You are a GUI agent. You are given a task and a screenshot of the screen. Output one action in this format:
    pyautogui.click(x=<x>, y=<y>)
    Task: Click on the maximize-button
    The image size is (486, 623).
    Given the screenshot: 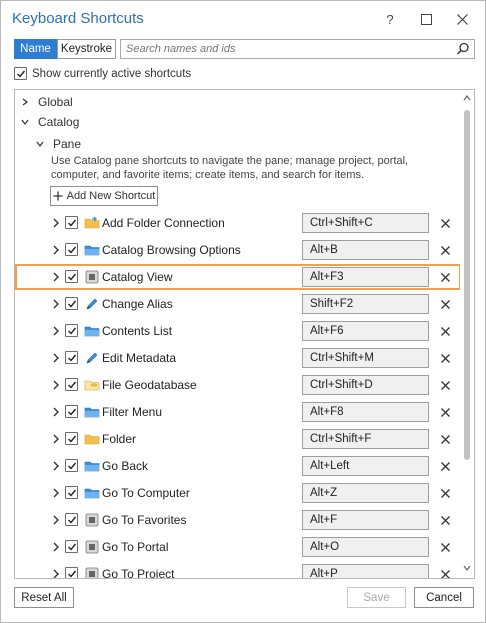 What is the action you would take?
    pyautogui.click(x=426, y=19)
    